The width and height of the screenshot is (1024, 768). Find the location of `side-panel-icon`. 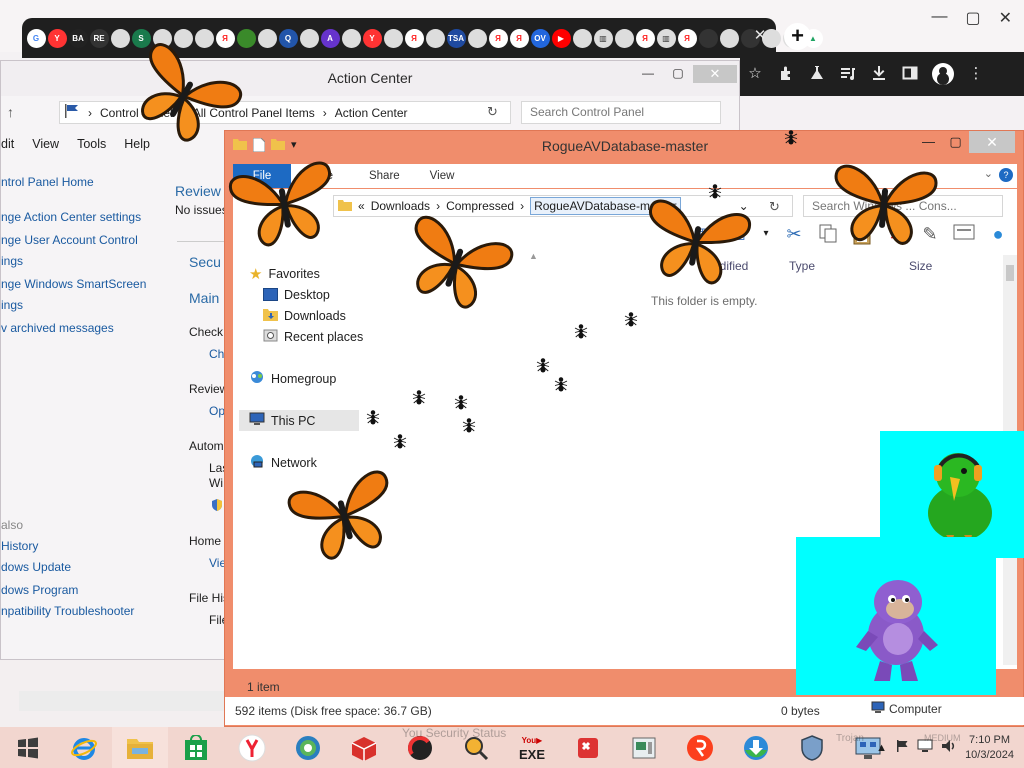

side-panel-icon is located at coordinates (910, 74).